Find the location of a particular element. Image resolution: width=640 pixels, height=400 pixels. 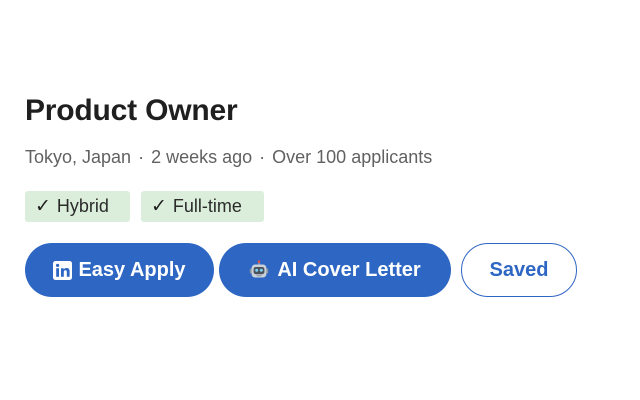

saved-button: Saved is located at coordinates (519, 270).